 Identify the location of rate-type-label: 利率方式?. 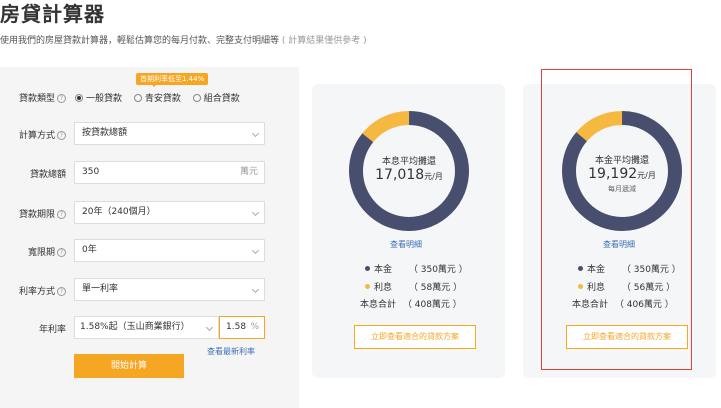
(38, 290).